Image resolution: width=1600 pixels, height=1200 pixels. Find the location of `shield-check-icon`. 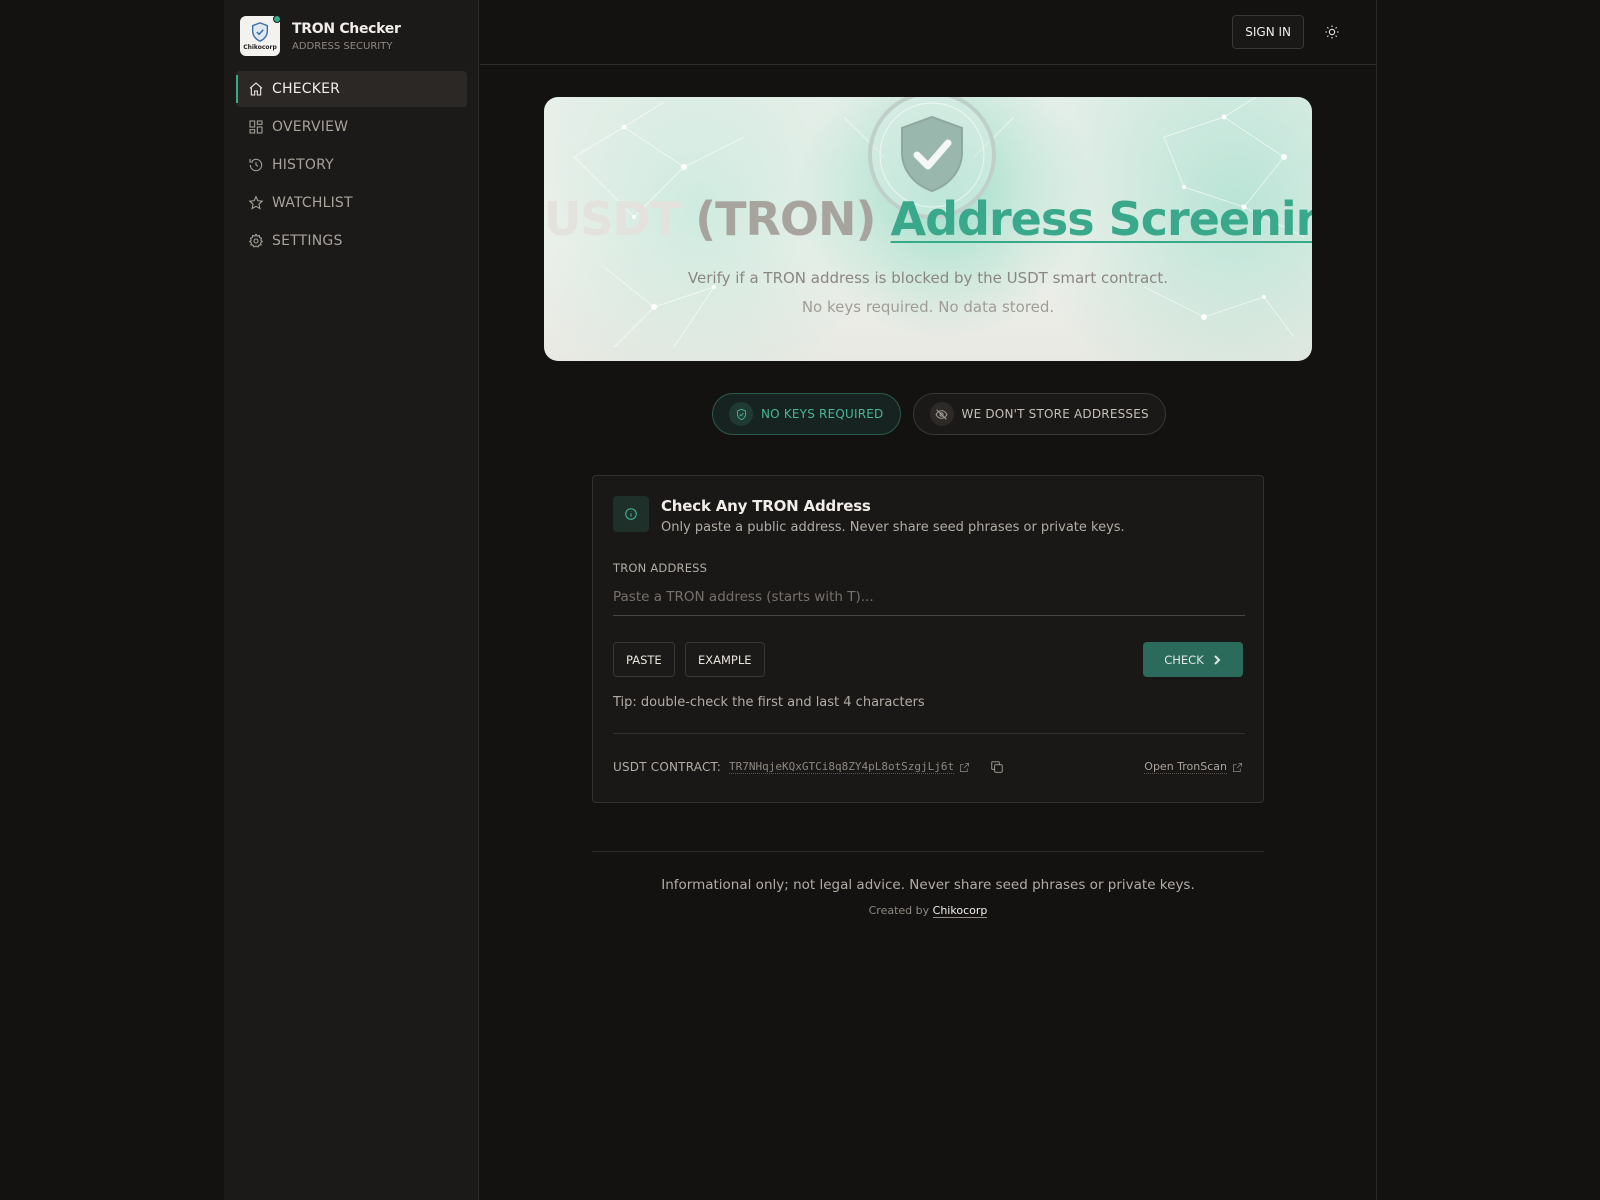

shield-check-icon is located at coordinates (741, 414).